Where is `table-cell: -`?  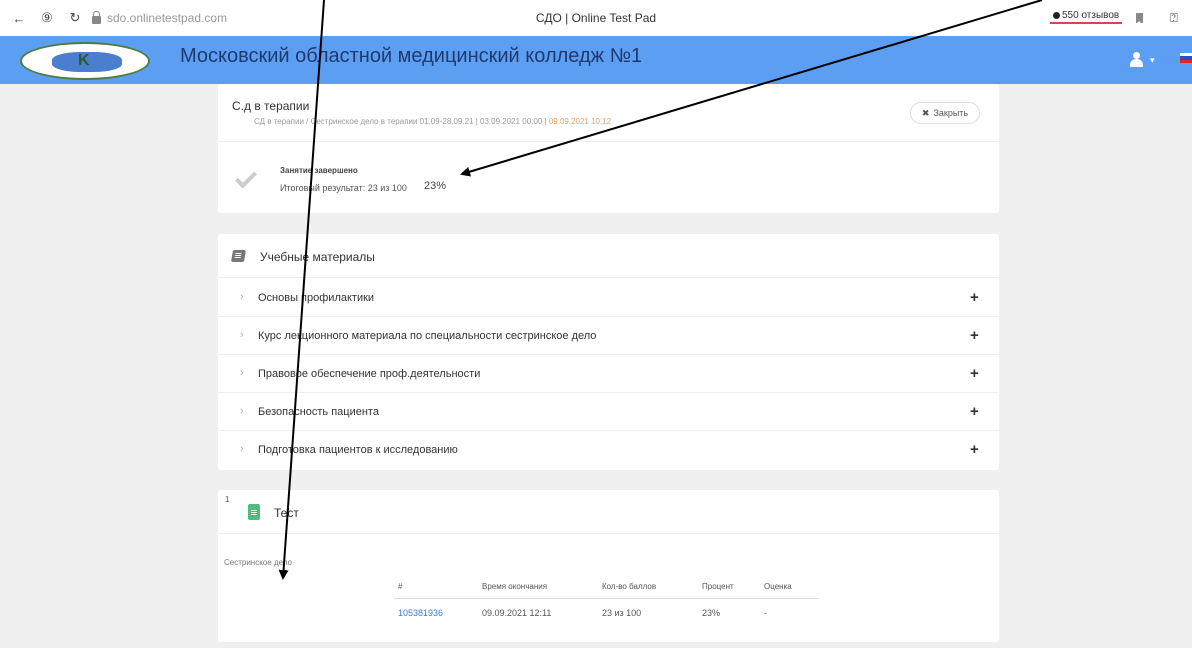
table-cell: - is located at coordinates (765, 613).